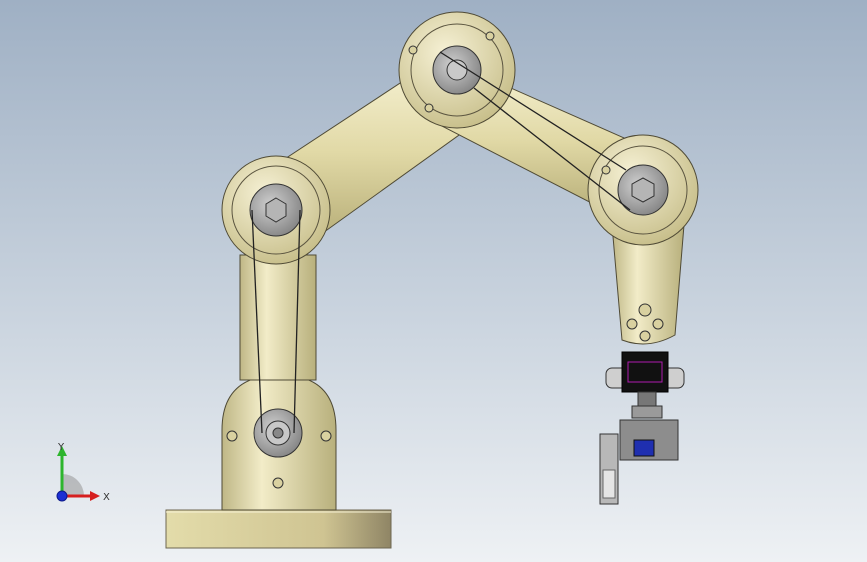 This screenshot has height=562, width=867. I want to click on gripper-blue-part, so click(644, 448).